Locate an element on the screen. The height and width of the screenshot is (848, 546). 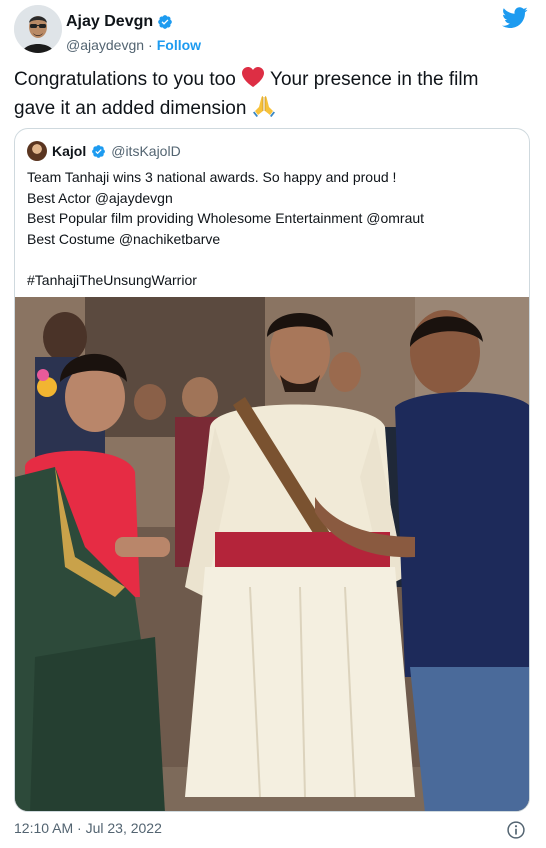
follow-button: Follow is located at coordinates (179, 45).